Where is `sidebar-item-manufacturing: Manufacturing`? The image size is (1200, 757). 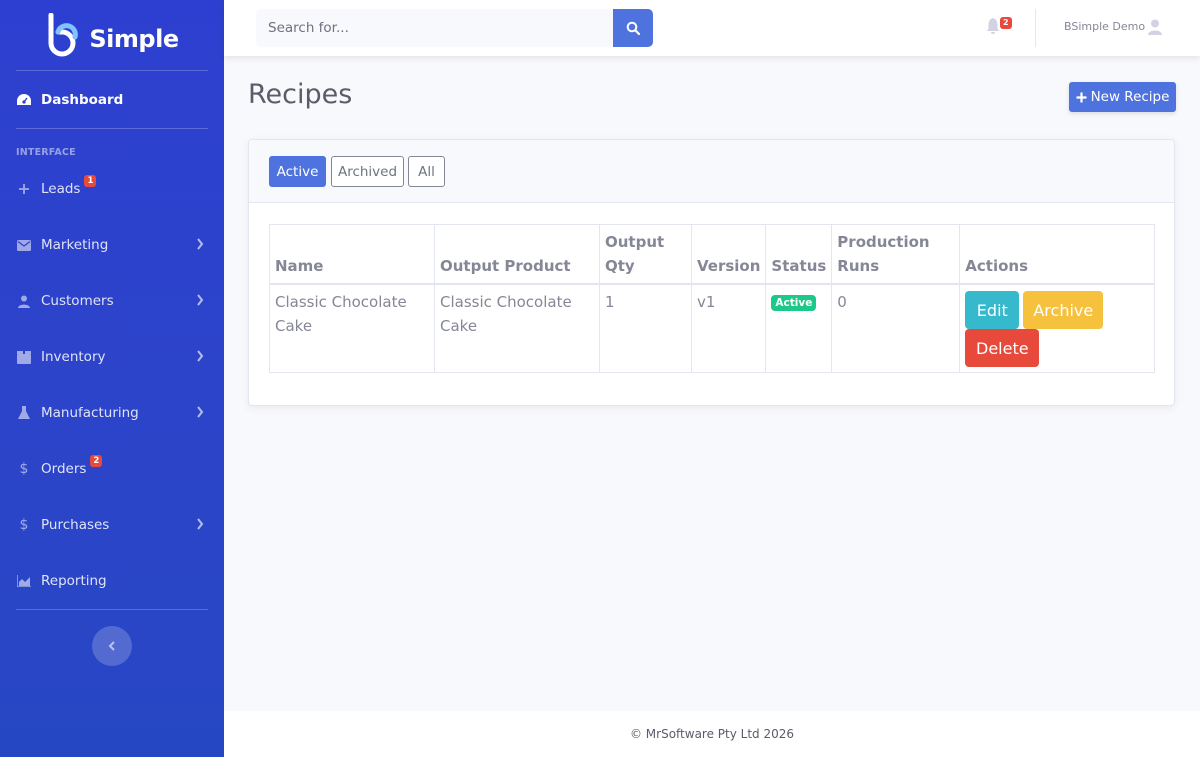 sidebar-item-manufacturing: Manufacturing is located at coordinates (112, 413).